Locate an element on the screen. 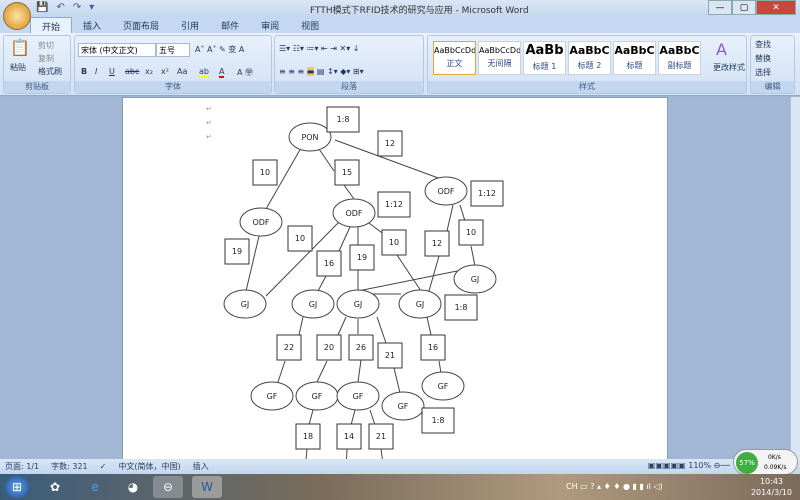 The image size is (800, 500). word-count: 字数: 321 is located at coordinates (69, 466).